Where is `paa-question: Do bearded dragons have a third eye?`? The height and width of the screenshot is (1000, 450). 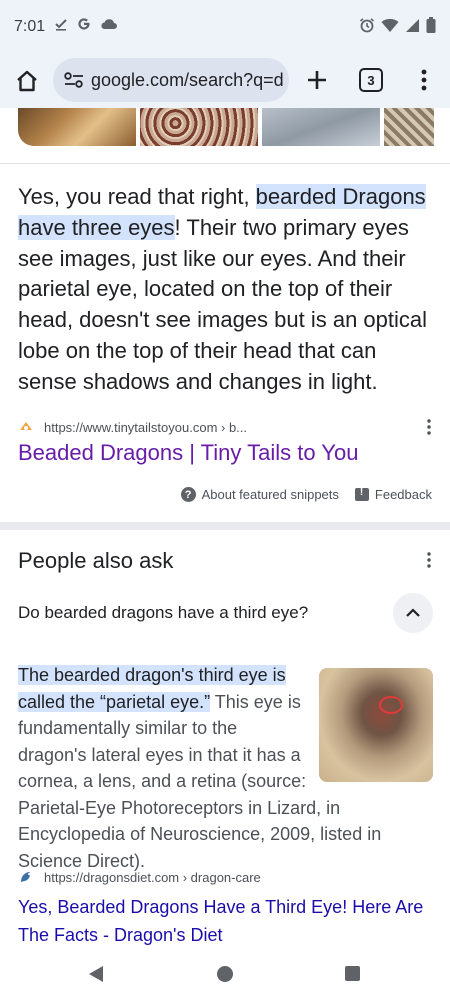 paa-question: Do bearded dragons have a third eye? is located at coordinates (163, 613).